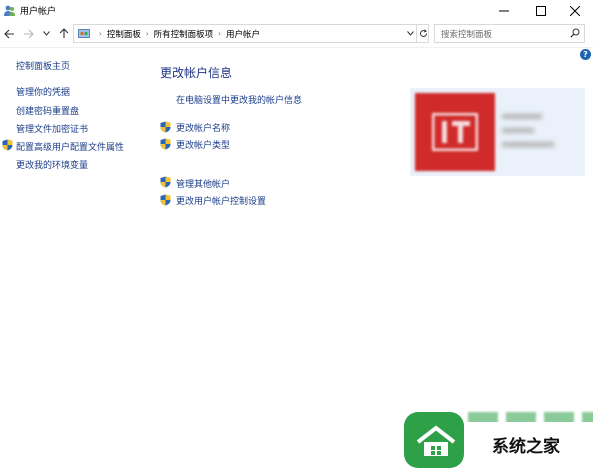 The width and height of the screenshot is (593, 468). I want to click on search-placeholder: 搜索控制面板, so click(467, 35).